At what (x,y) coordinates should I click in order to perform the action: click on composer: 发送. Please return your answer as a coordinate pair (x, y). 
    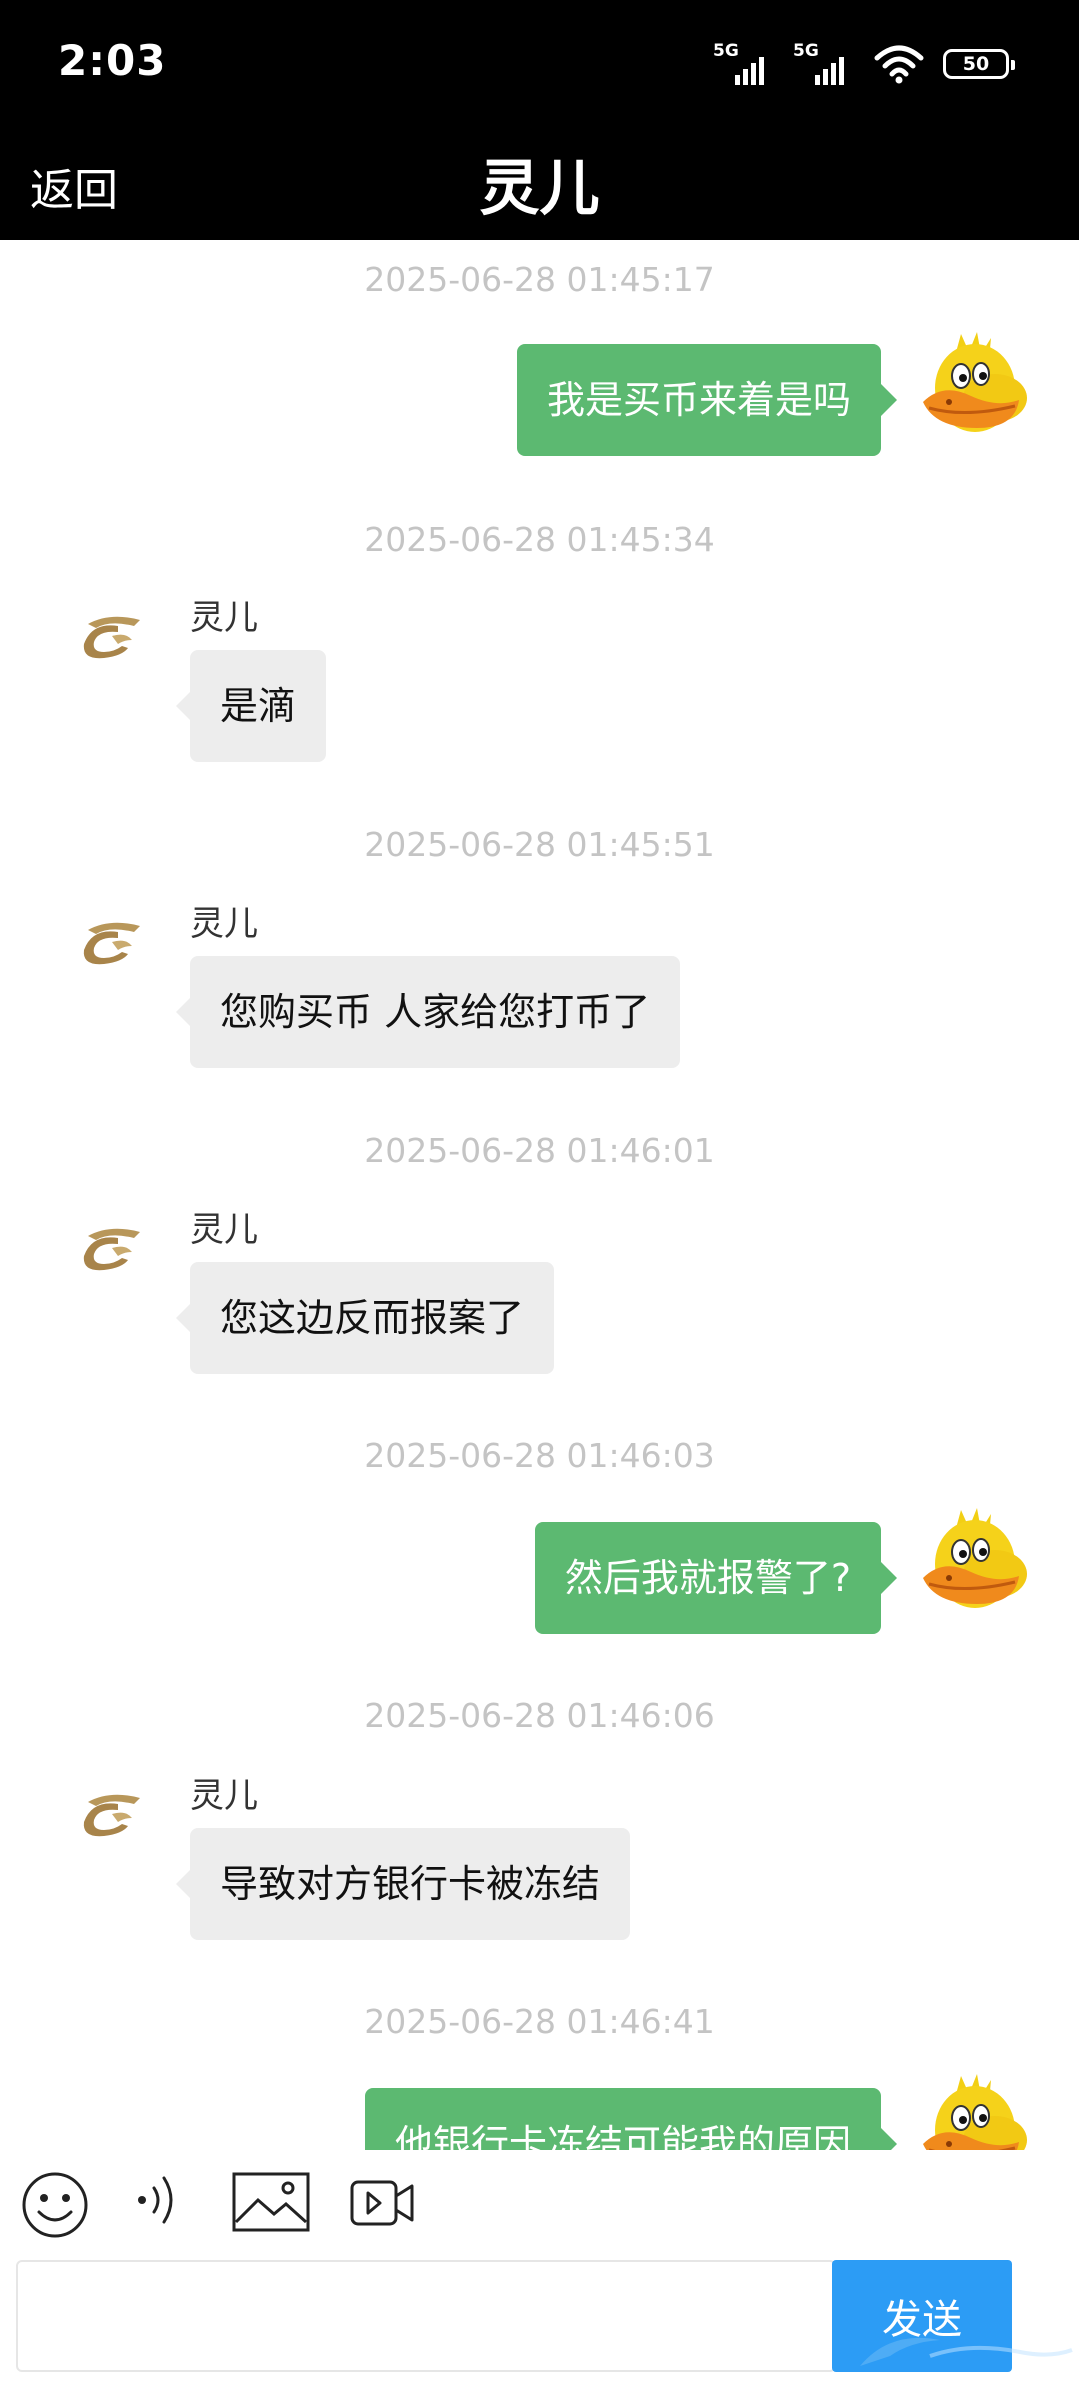
    Looking at the image, I should click on (539, 2325).